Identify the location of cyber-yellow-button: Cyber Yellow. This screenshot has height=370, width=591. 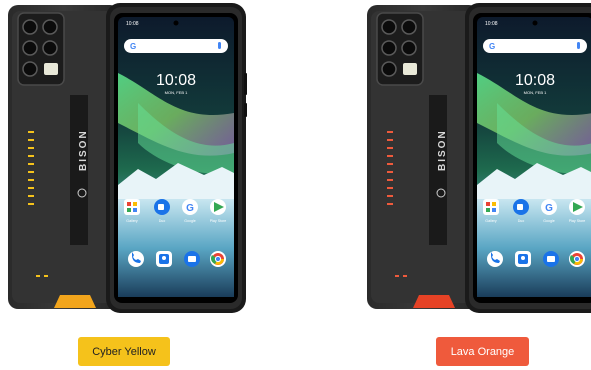
(124, 351).